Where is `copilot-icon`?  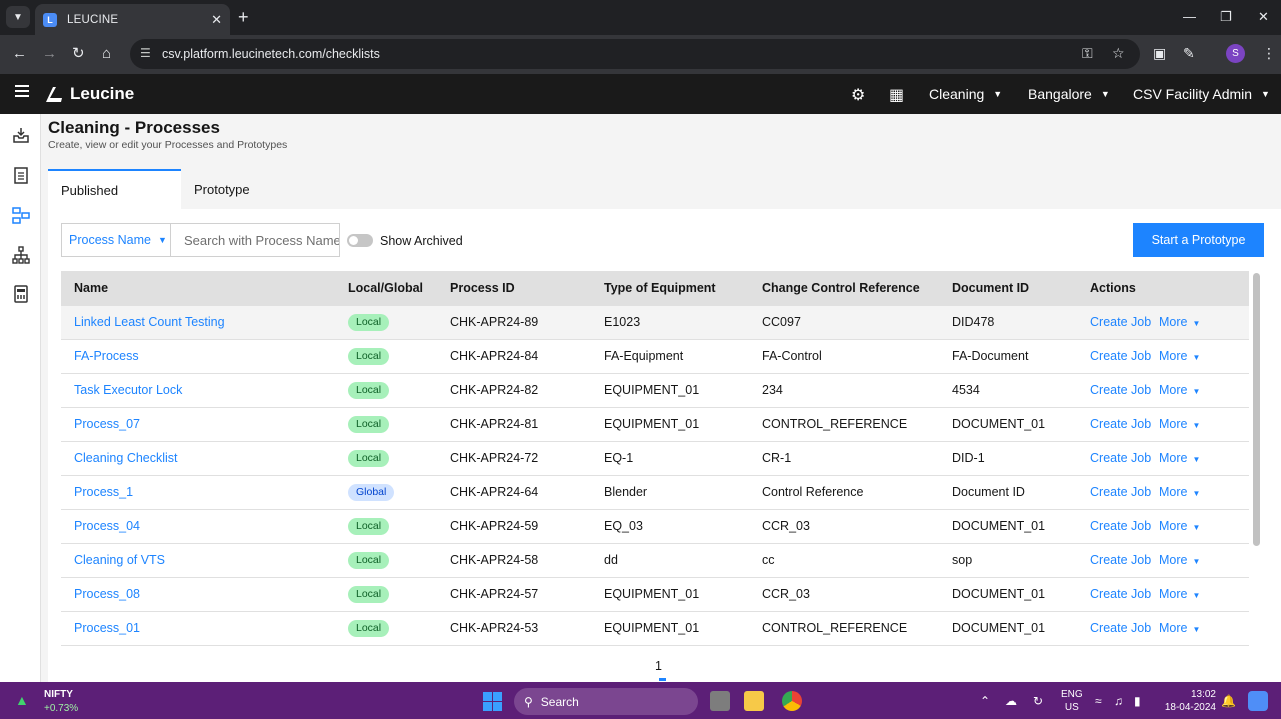
copilot-icon is located at coordinates (1258, 701).